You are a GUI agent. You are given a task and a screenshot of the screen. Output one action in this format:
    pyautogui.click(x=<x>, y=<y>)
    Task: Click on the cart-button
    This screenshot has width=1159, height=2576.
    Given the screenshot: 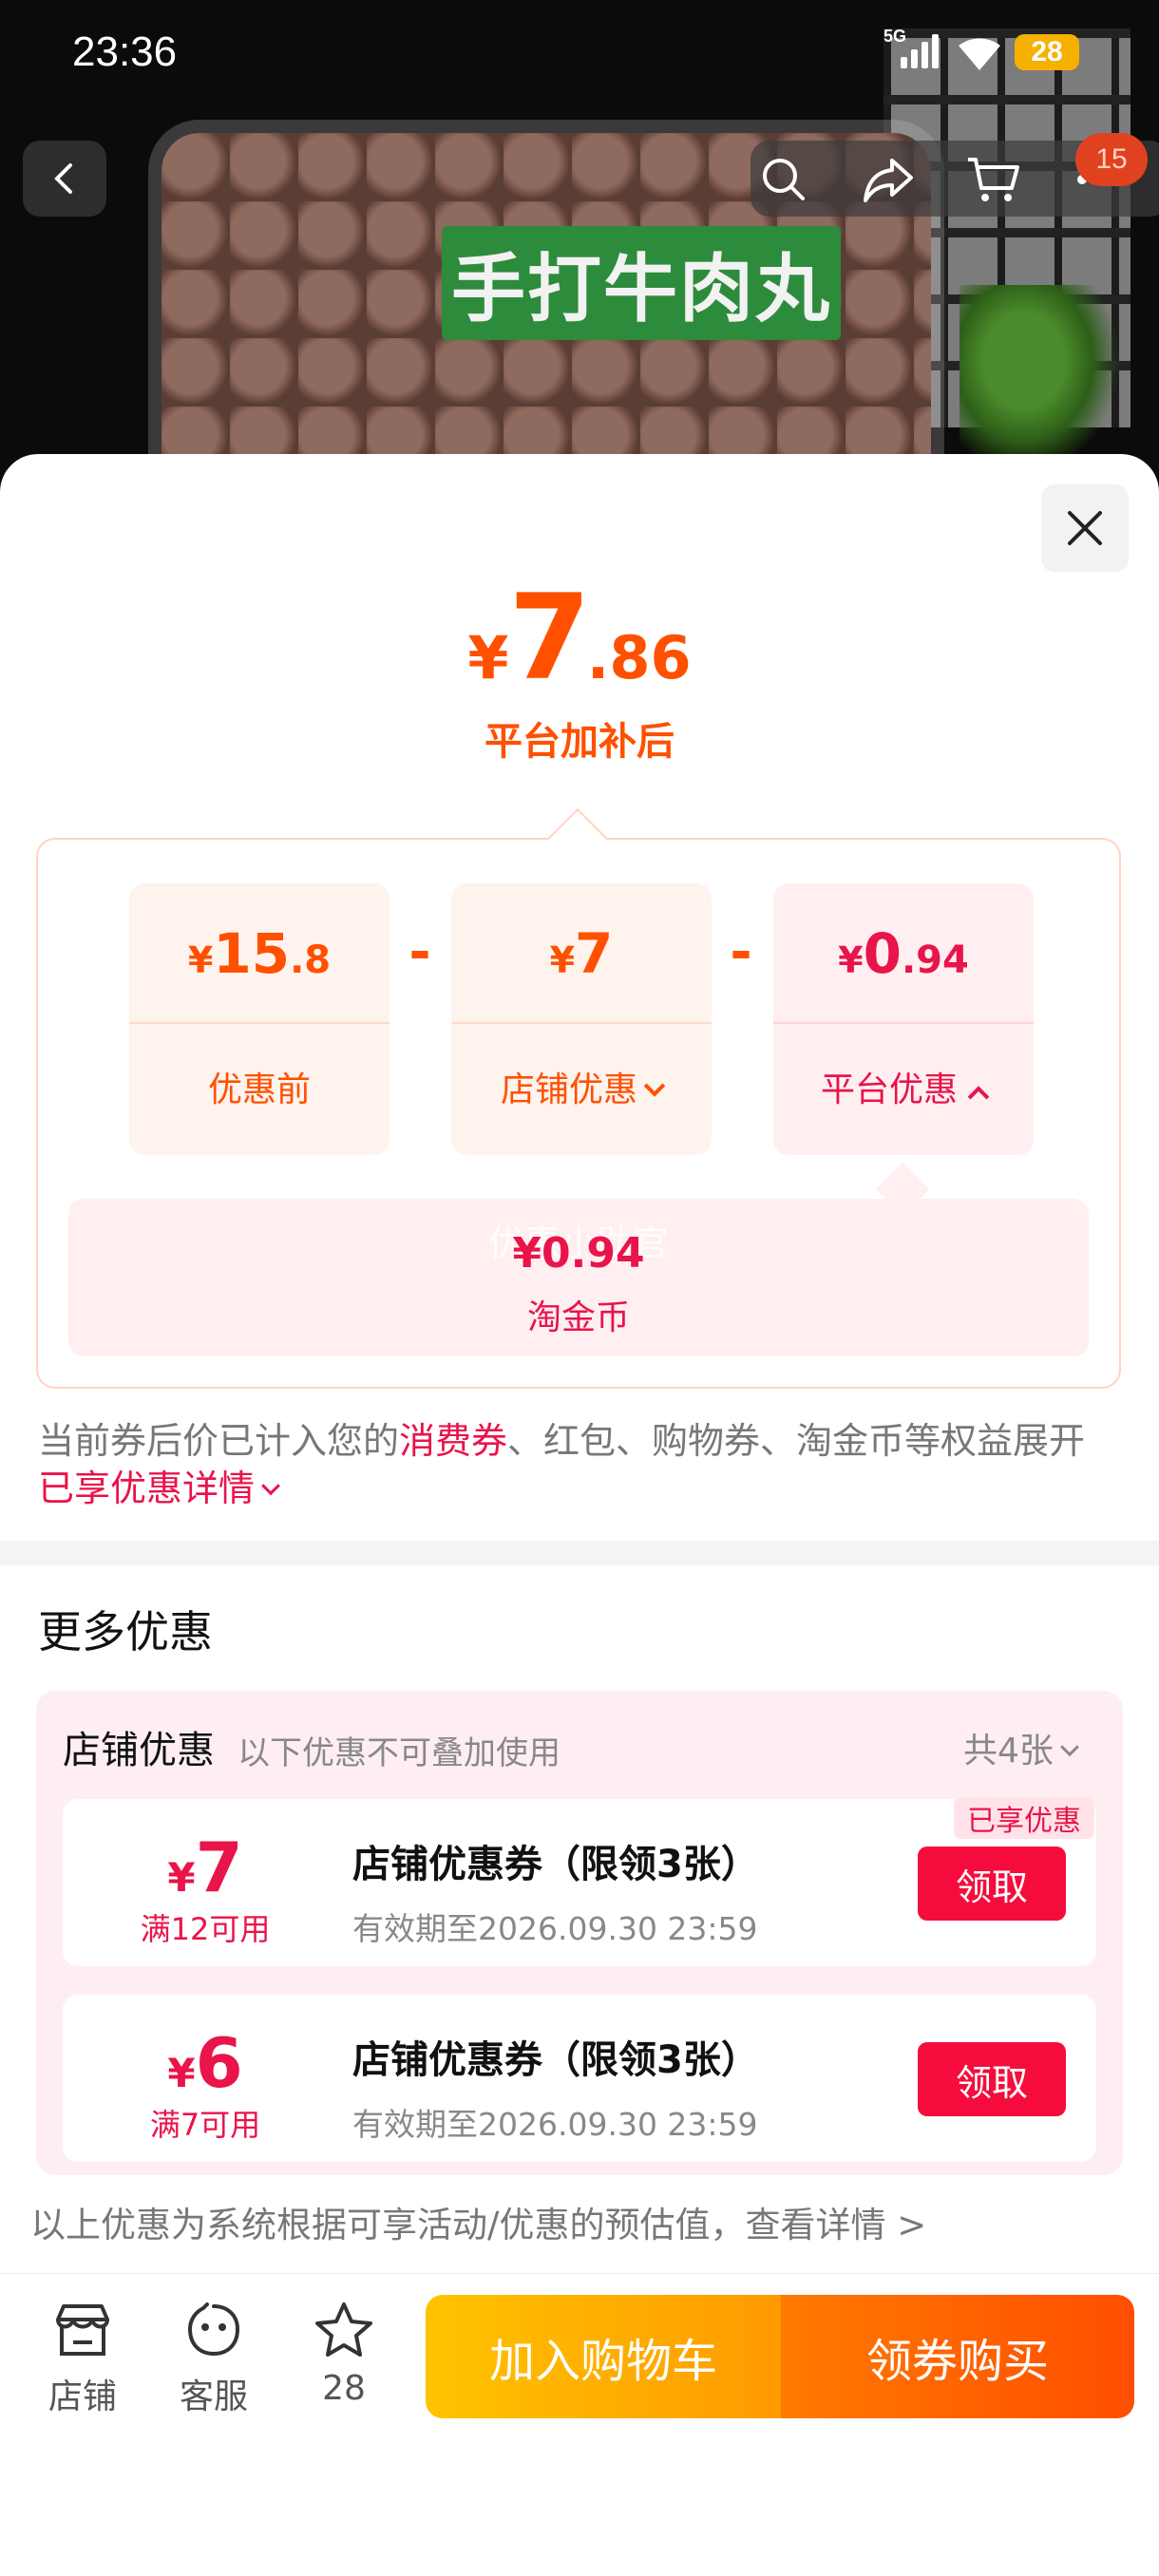 What is the action you would take?
    pyautogui.click(x=993, y=179)
    